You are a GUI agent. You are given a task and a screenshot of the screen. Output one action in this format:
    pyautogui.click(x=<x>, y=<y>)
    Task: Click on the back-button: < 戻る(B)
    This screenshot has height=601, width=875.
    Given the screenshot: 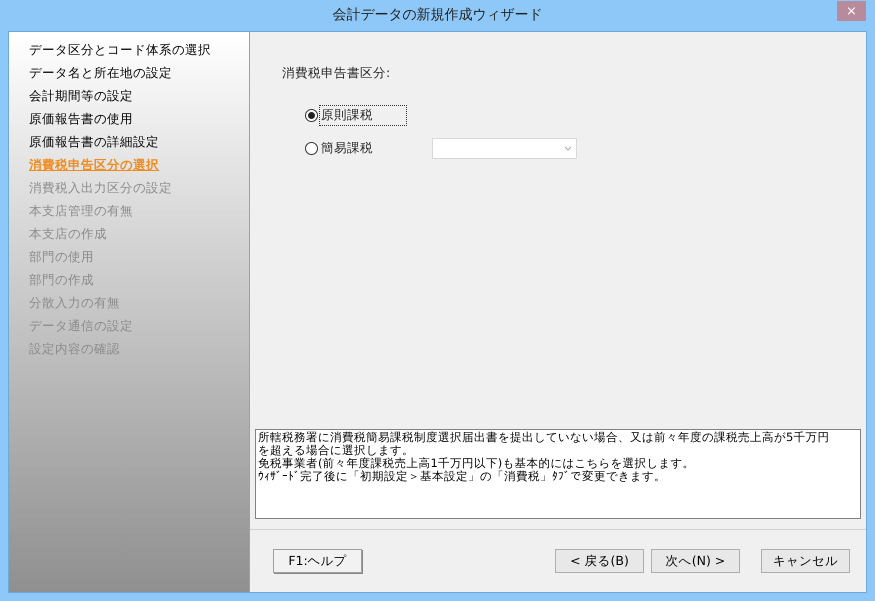 What is the action you would take?
    pyautogui.click(x=599, y=561)
    